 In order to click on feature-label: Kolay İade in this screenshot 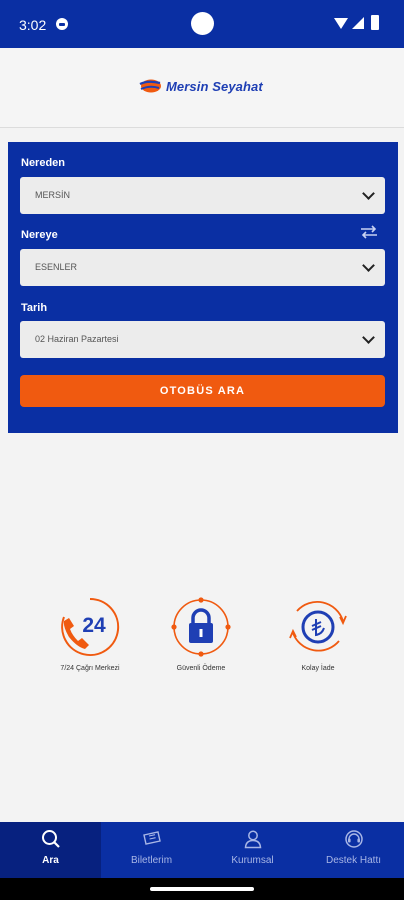, I will do `click(318, 668)`.